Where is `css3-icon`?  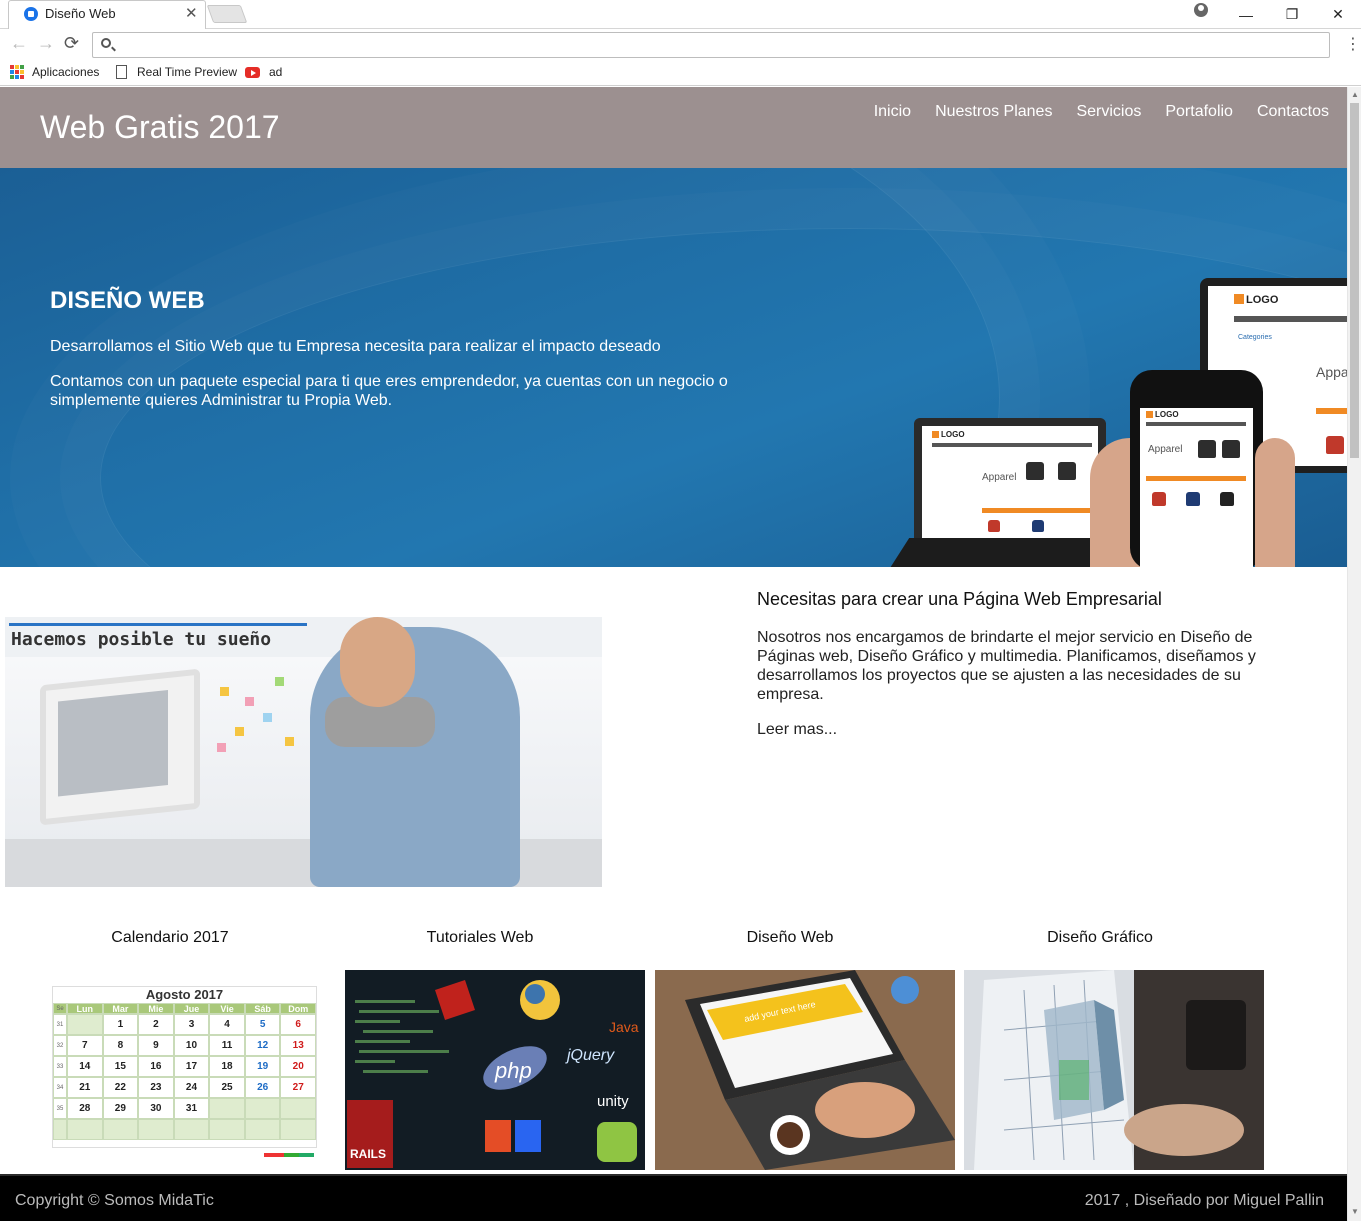 css3-icon is located at coordinates (528, 1136).